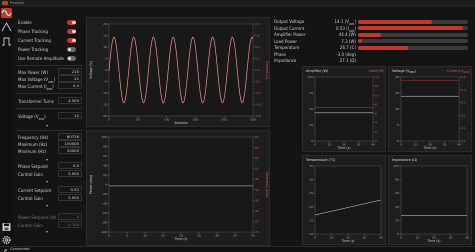 The width and height of the screenshot is (475, 252). I want to click on y-right-tick-label: 30, so click(257, 211).